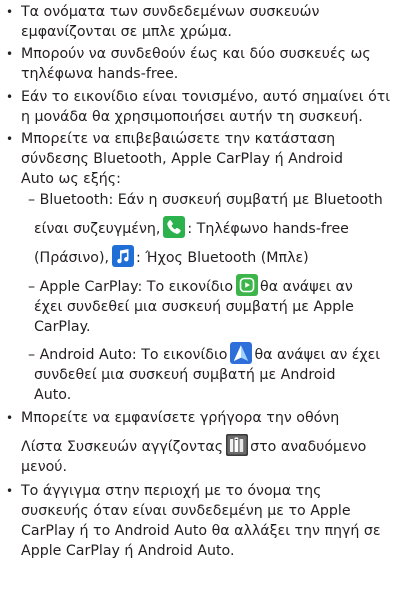  Describe the element at coordinates (171, 491) in the screenshot. I see `bullet-6-line-1: Το άγγιγμα στην περιοχή με το όνομα της` at that location.